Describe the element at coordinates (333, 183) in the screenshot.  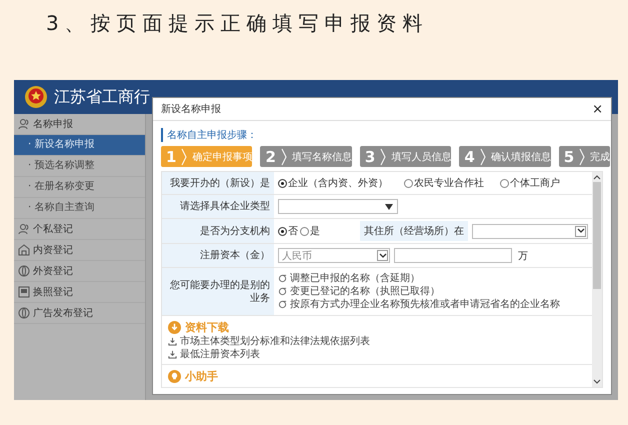
I see `radio-option: 企业（含内资、外资）` at that location.